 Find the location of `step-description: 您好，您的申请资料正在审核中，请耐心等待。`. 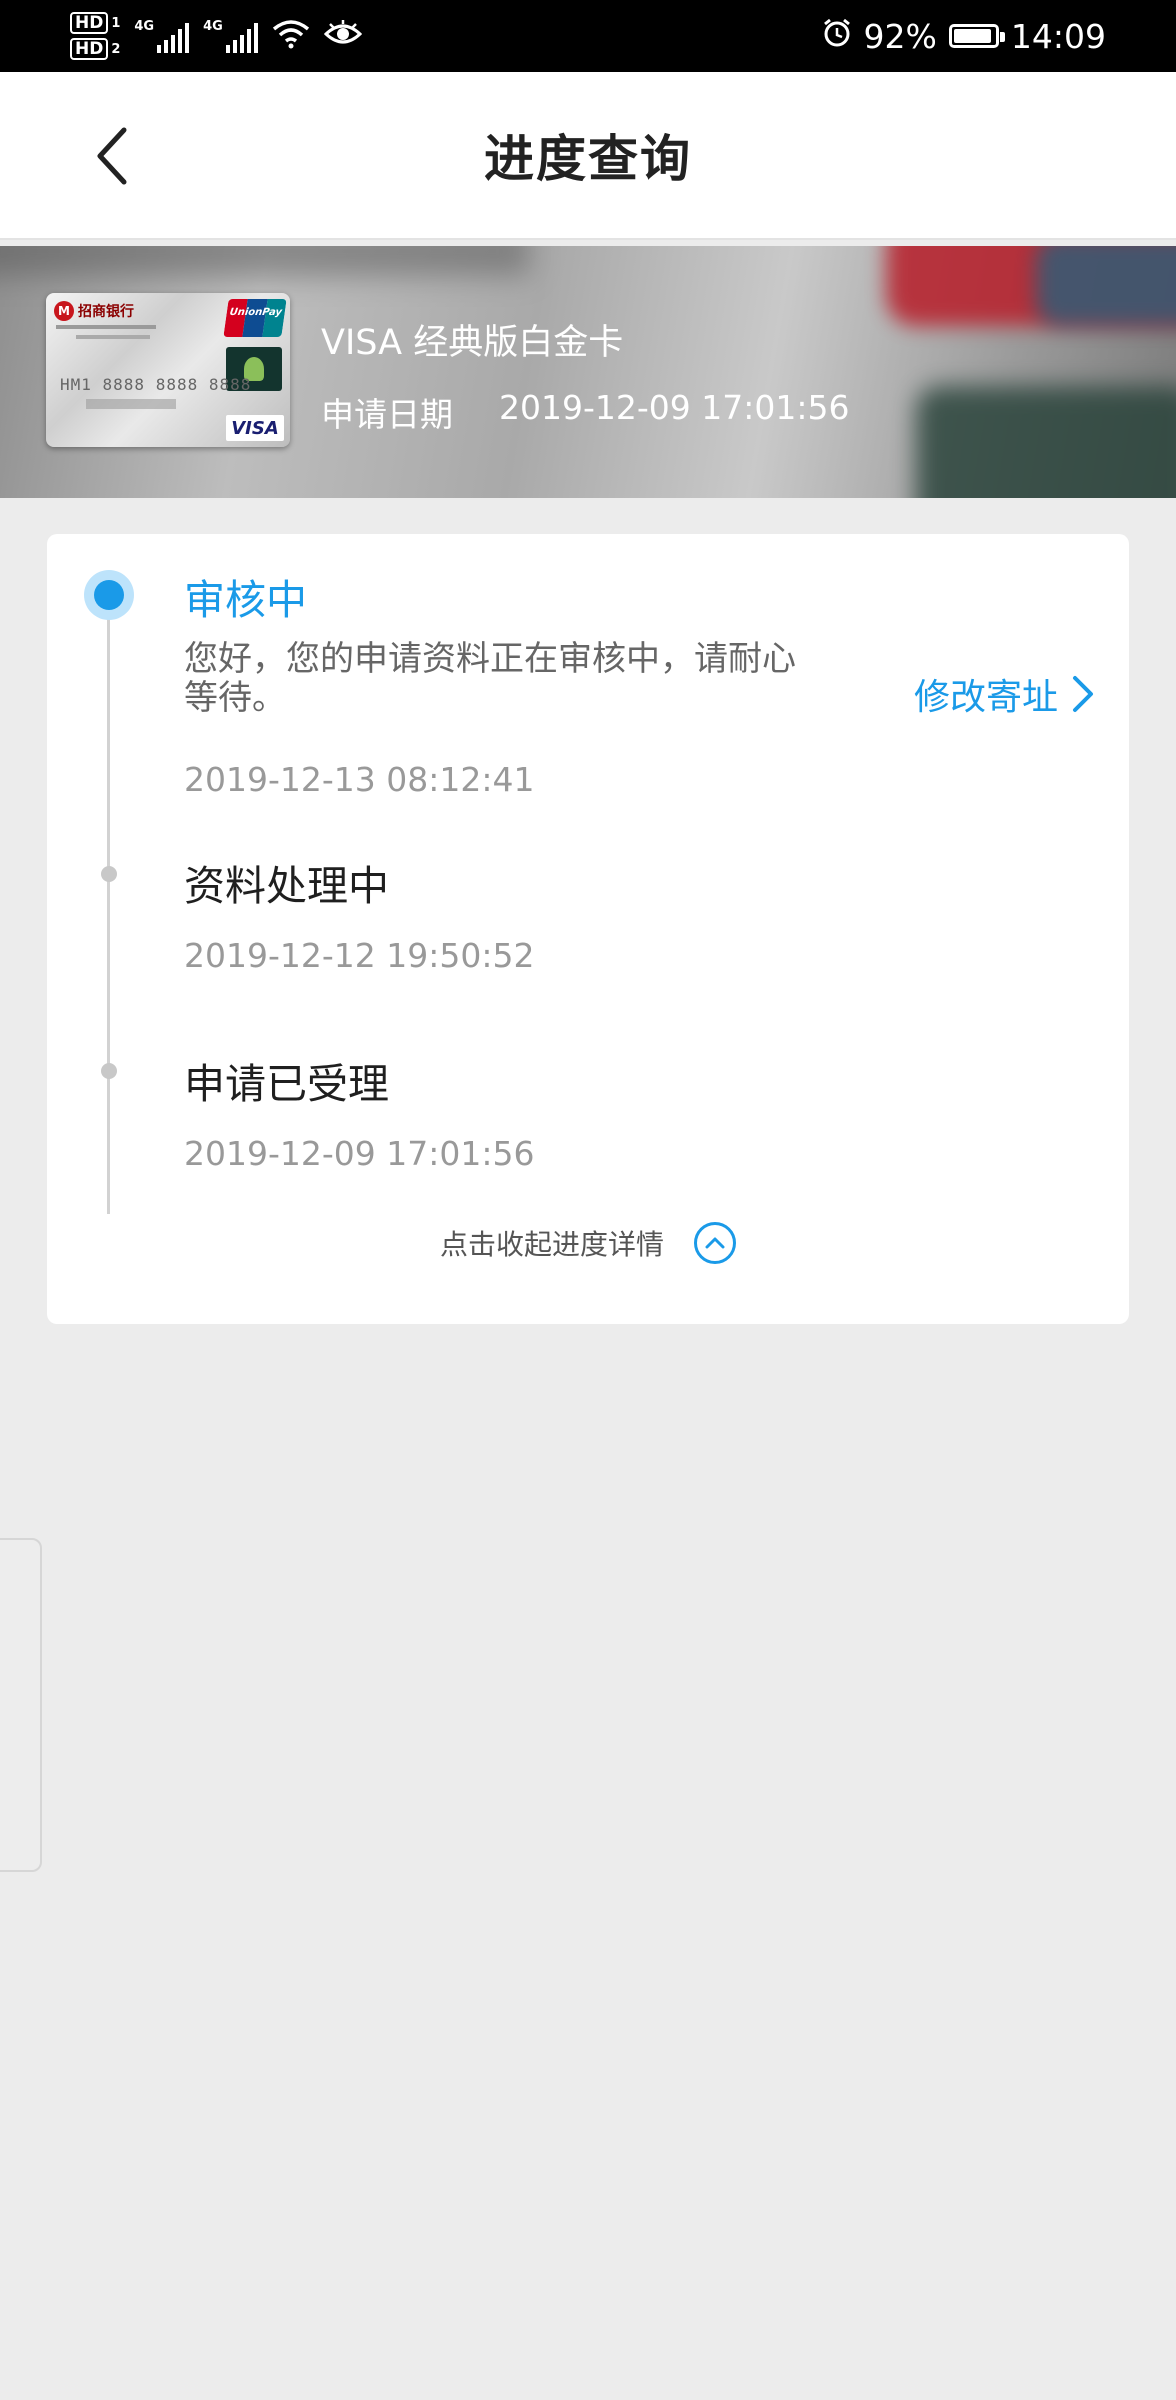

step-description: 您好，您的申请资料正在审核中，请耐心等待。 is located at coordinates (490, 678).